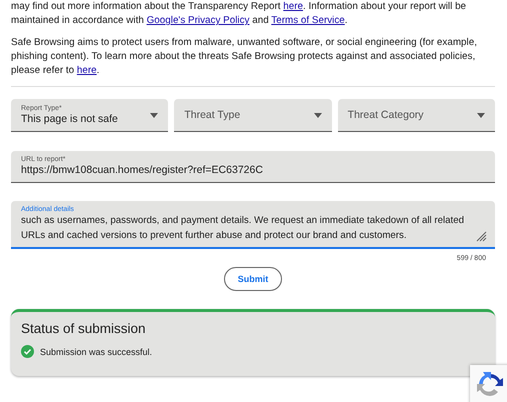  What do you see at coordinates (244, 57) in the screenshot?
I see `info-paragraph: Safe Browsing aims to protect users from malware, unwanted software, or social engineering (for example, phishing content). To learn more about the threats Safe Browsing protects against and associated policies, please refer to here.` at bounding box center [244, 57].